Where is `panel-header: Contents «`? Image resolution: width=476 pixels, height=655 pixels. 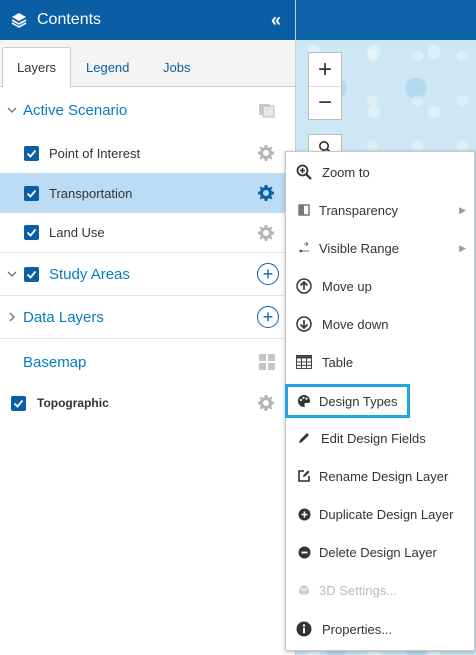
panel-header: Contents « is located at coordinates (147, 20).